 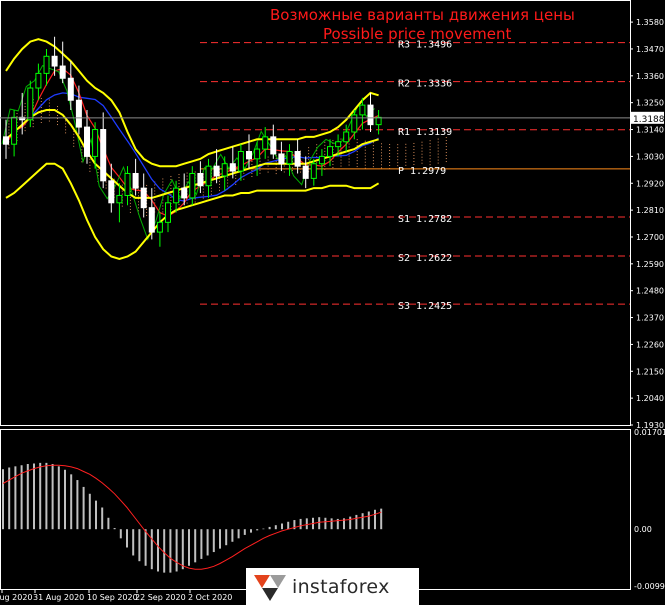 I want to click on pivot-label-p: P 1.2979, so click(x=422, y=171).